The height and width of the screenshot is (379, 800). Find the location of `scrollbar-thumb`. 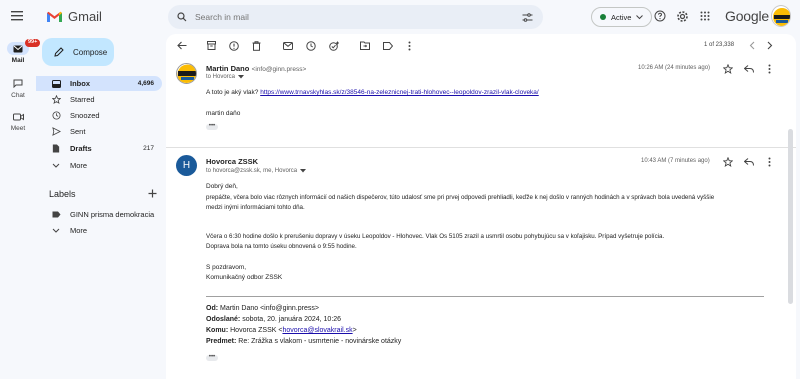

scrollbar-thumb is located at coordinates (790, 216).